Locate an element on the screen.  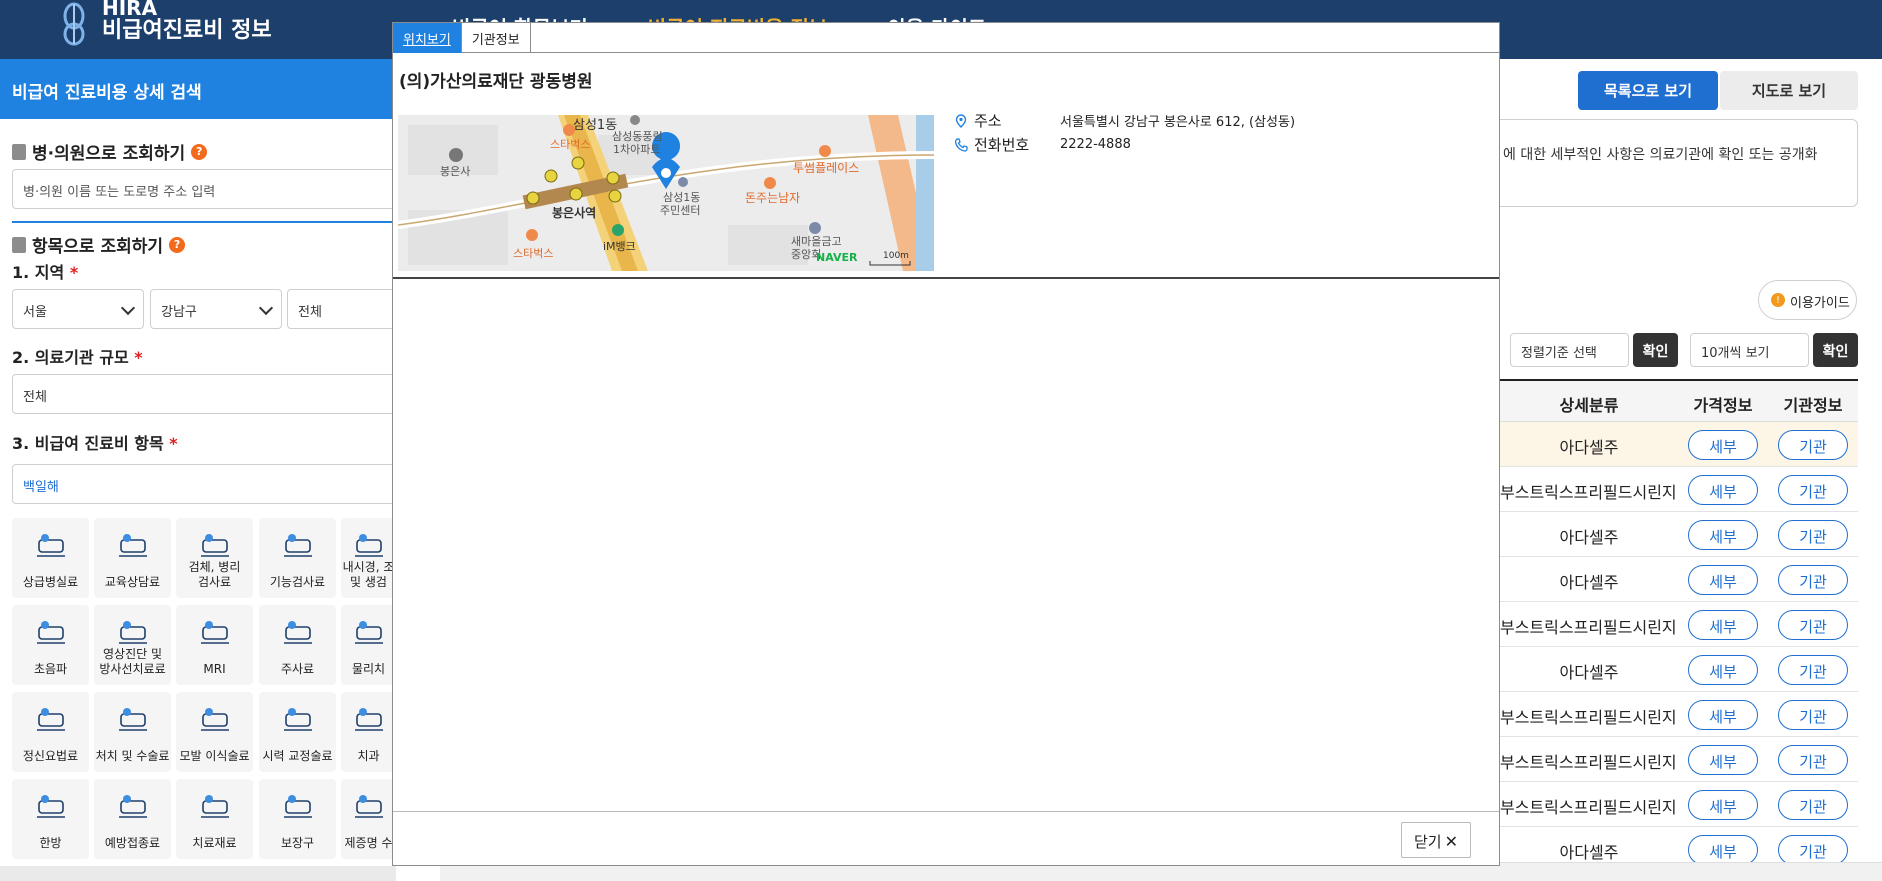
category-tile: 정신요법료 is located at coordinates (50, 732).